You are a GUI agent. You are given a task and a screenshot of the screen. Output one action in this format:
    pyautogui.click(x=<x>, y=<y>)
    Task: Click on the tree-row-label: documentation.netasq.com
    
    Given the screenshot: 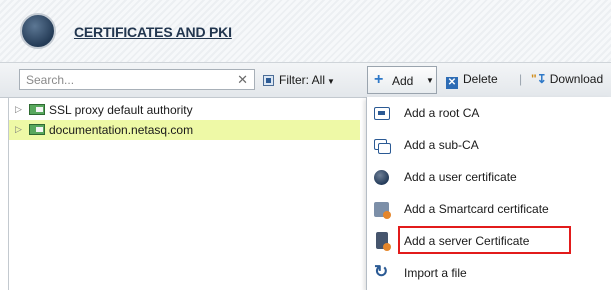 What is the action you would take?
    pyautogui.click(x=121, y=130)
    